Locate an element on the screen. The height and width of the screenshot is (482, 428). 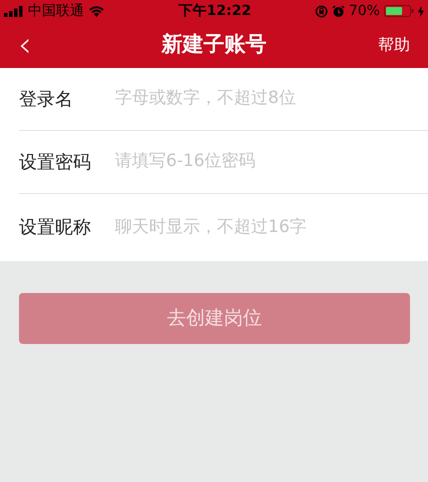
alarm-icon is located at coordinates (338, 11).